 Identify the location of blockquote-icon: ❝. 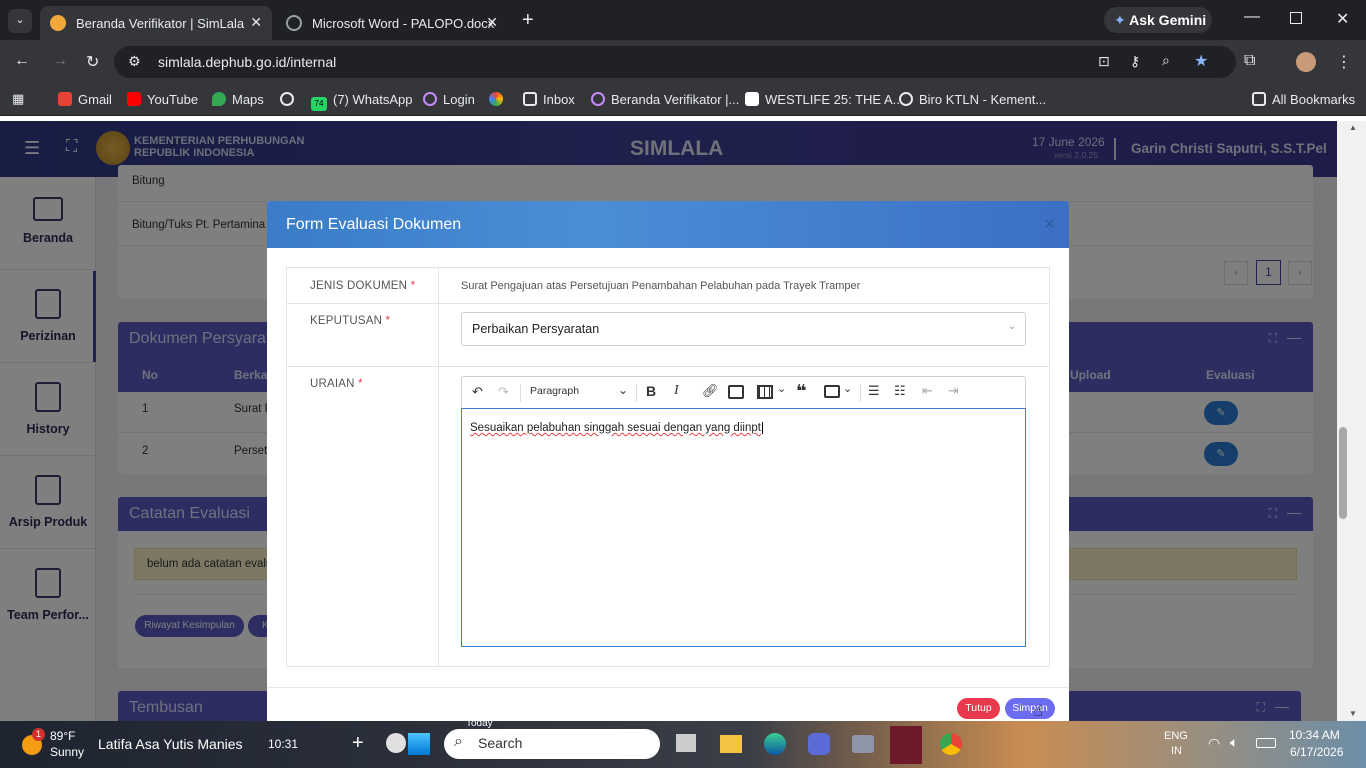
(801, 391).